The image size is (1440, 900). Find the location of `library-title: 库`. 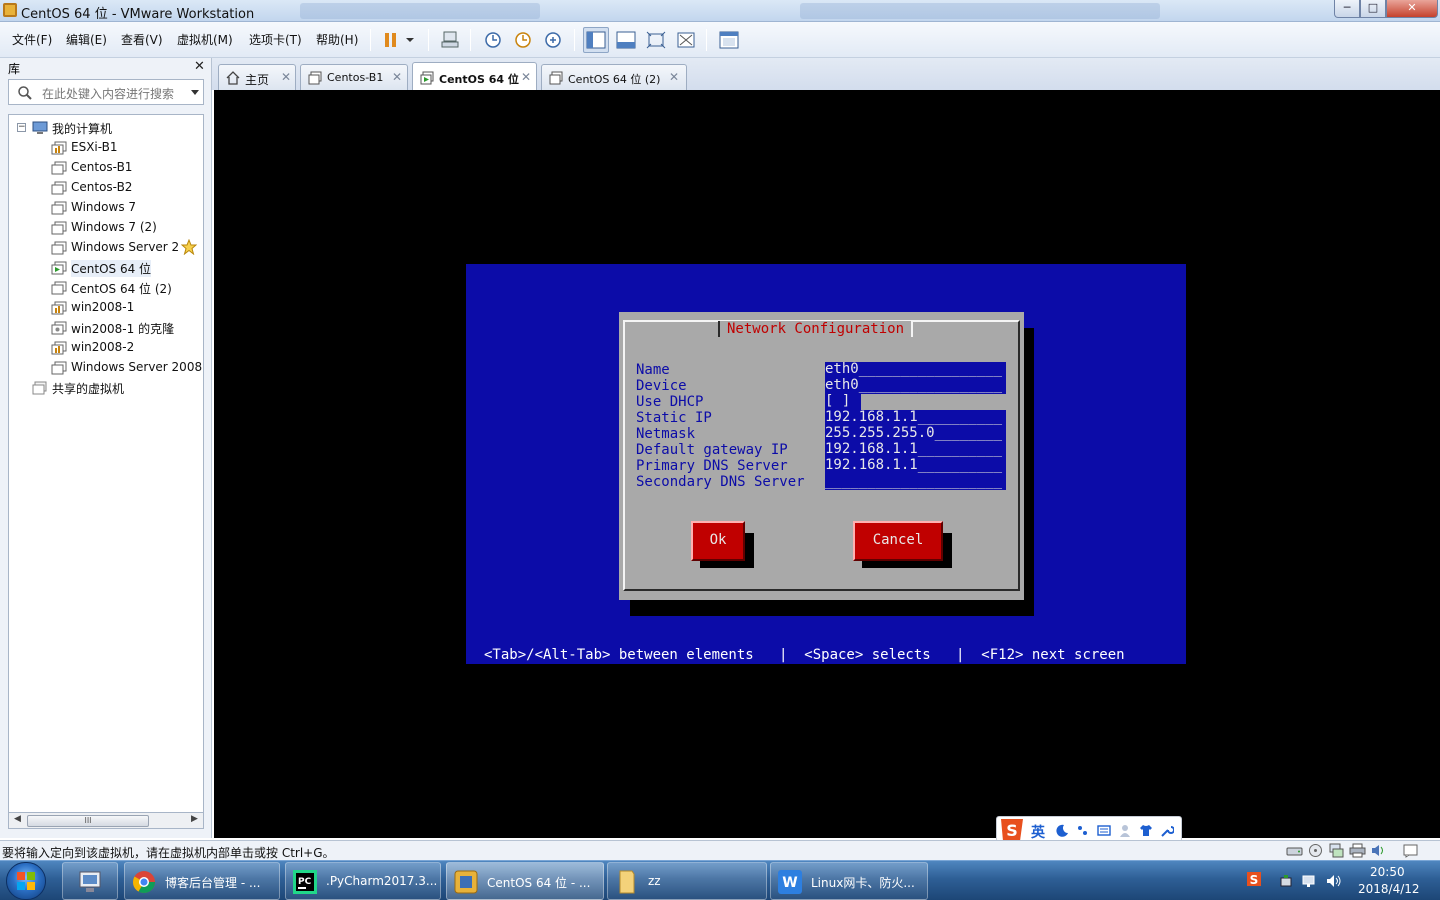

library-title: 库 is located at coordinates (14, 69).